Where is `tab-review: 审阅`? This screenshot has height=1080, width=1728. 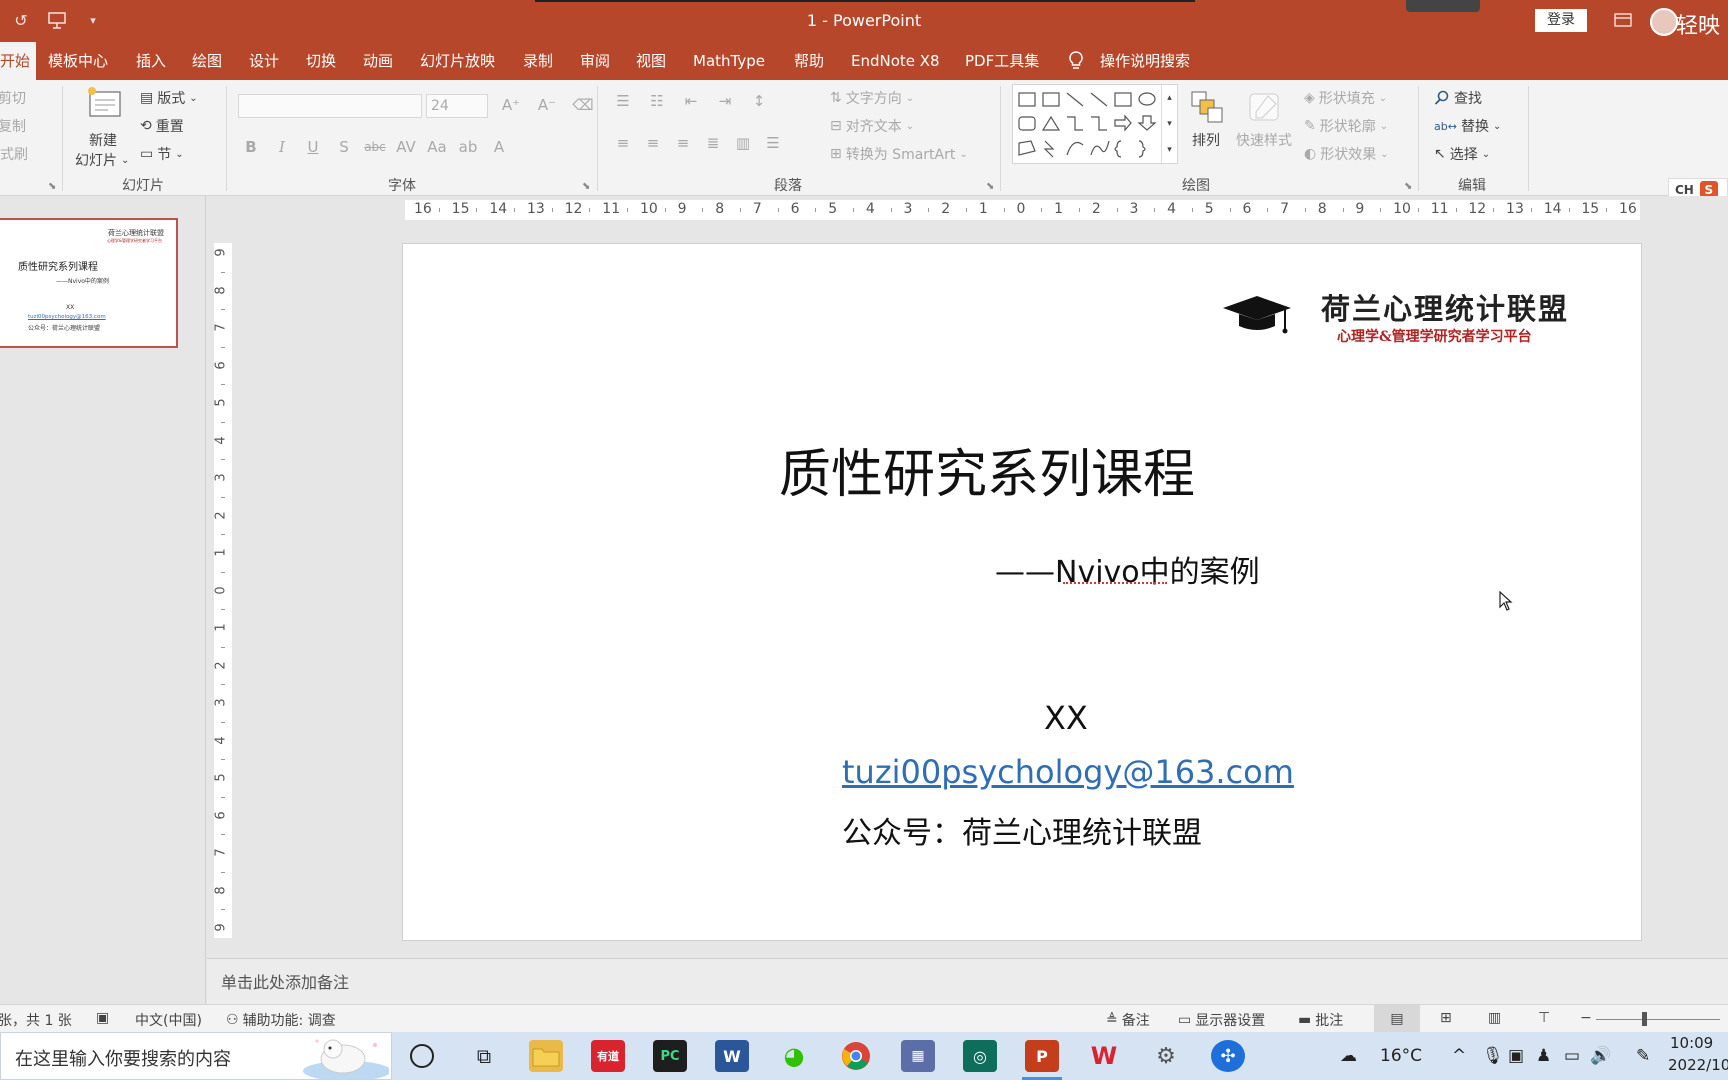 tab-review: 审阅 is located at coordinates (595, 61).